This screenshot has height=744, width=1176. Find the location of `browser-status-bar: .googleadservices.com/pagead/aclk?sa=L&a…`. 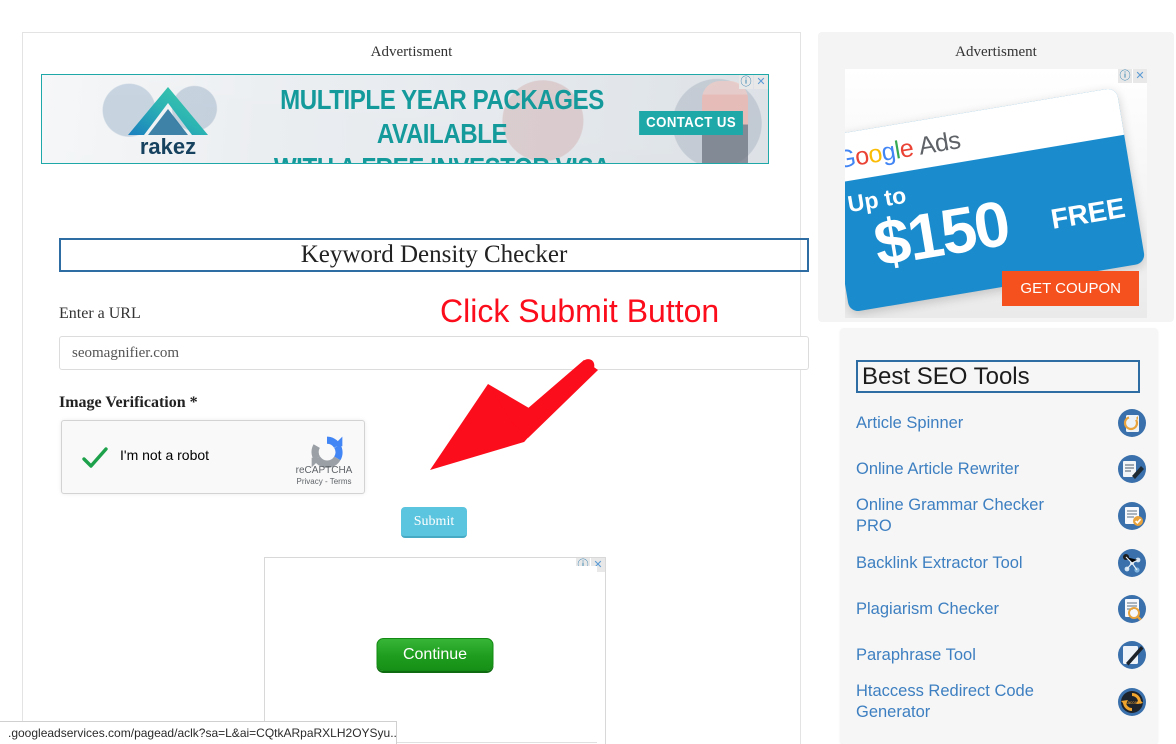

browser-status-bar: .googleadservices.com/pagead/aclk?sa=L&a… is located at coordinates (198, 732).